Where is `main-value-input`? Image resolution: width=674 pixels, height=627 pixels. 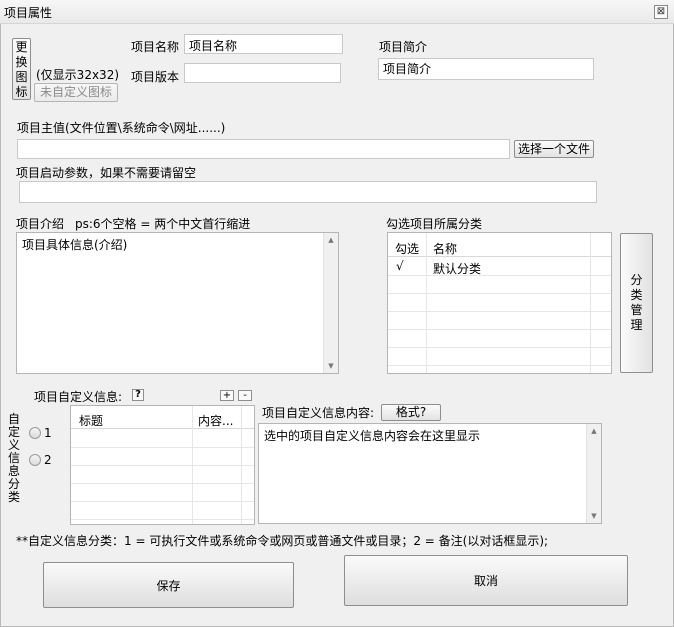 main-value-input is located at coordinates (263, 149).